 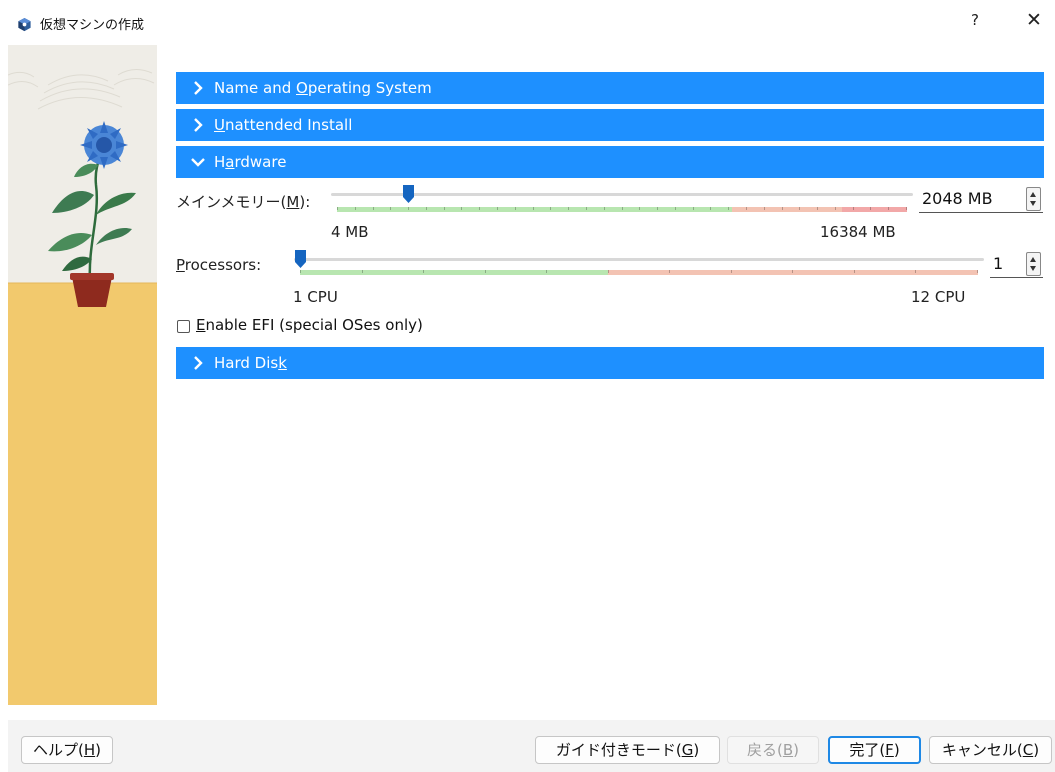 I want to click on help-button: ヘルプ(H), so click(x=67, y=750).